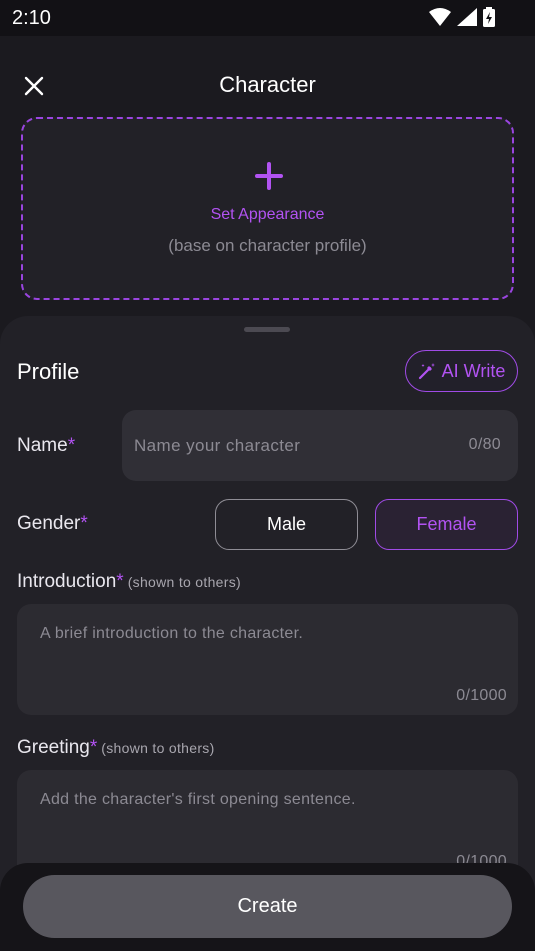 This screenshot has height=951, width=535. I want to click on drag-handle, so click(267, 329).